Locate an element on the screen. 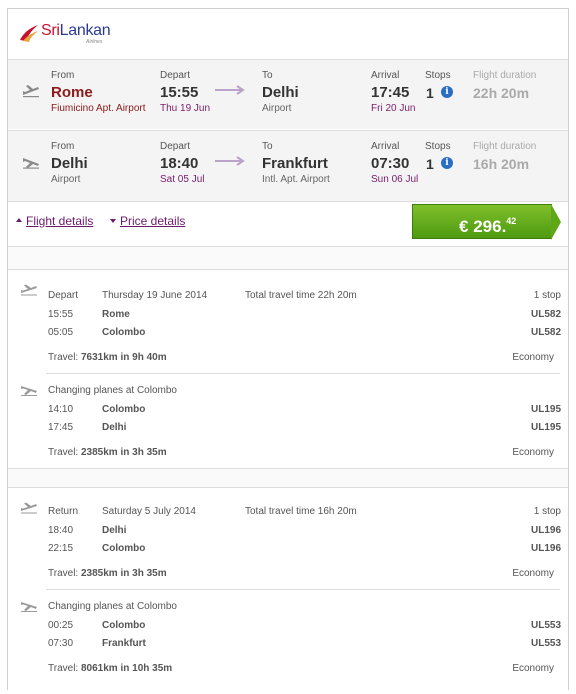  seg-time: 17:45 is located at coordinates (61, 427).